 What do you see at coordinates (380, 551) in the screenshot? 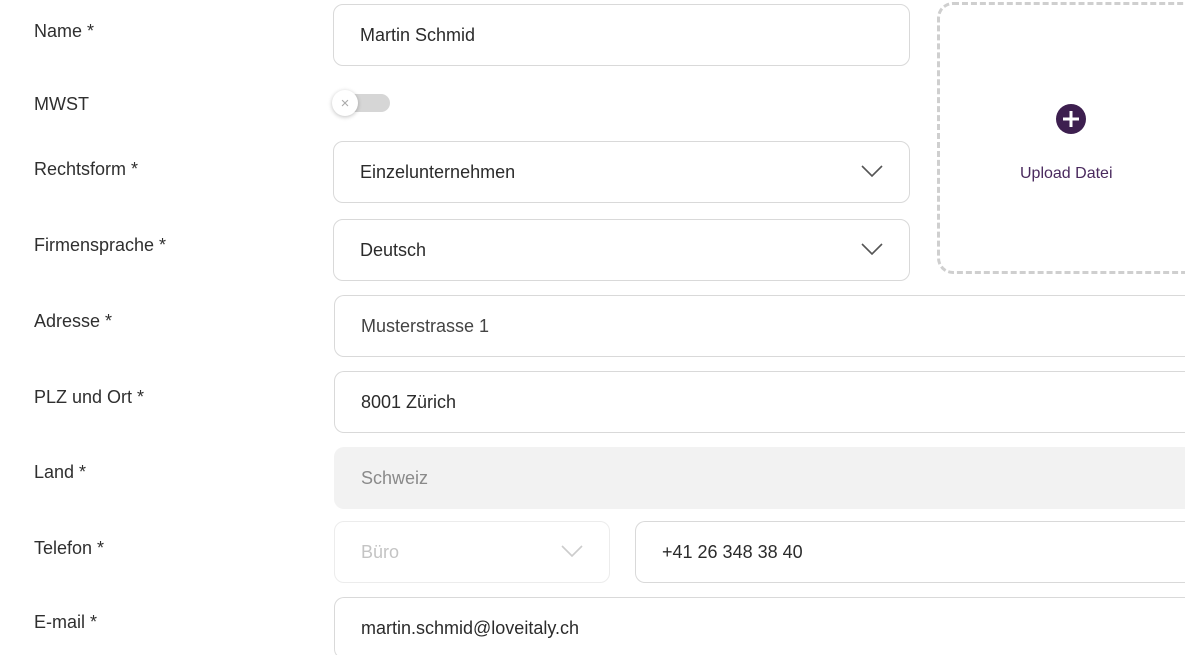
I see `telefon-type-value: Büro` at bounding box center [380, 551].